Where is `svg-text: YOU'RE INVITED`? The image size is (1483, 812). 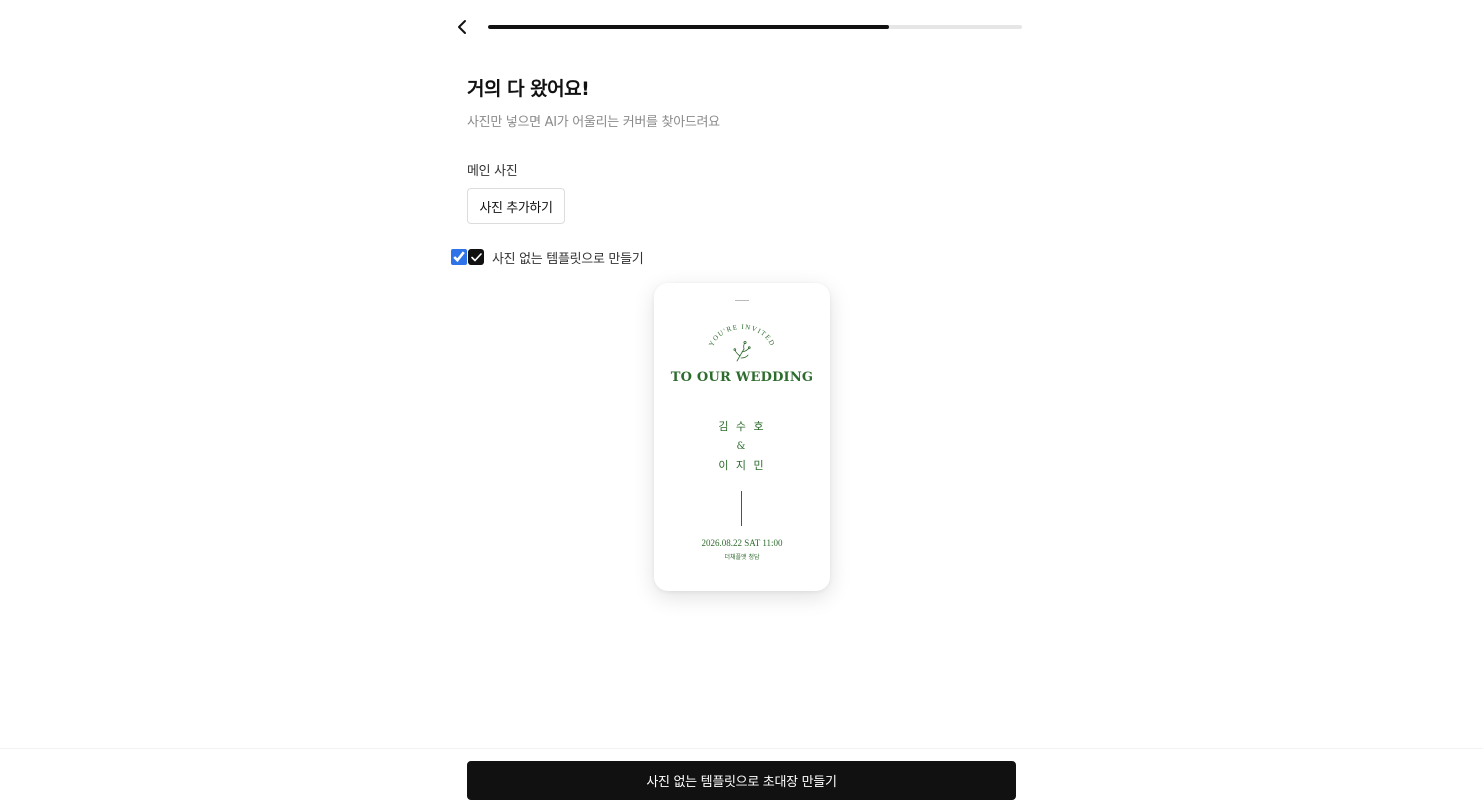
svg-text: YOU'RE INVITED is located at coordinates (741, 335).